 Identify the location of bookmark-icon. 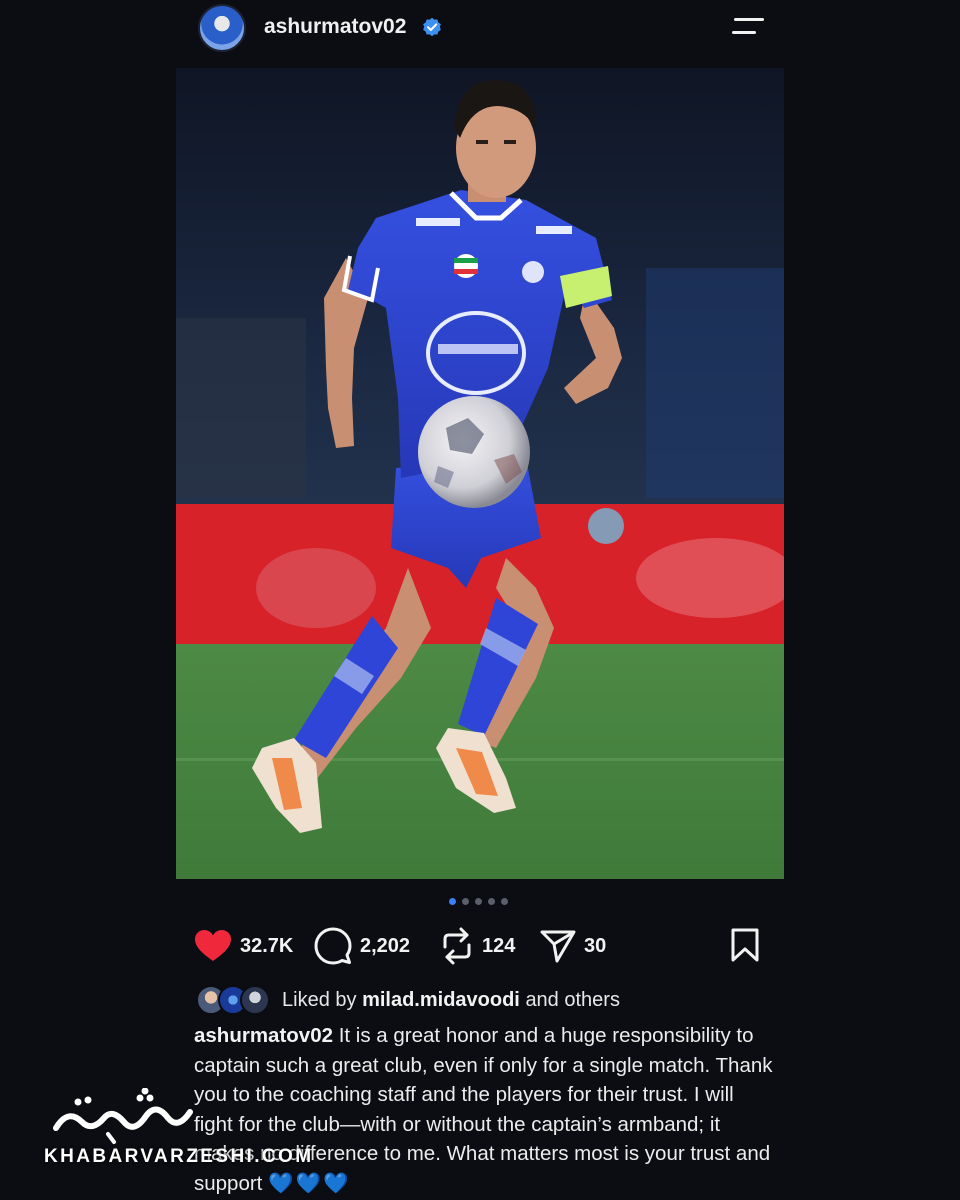
(745, 945).